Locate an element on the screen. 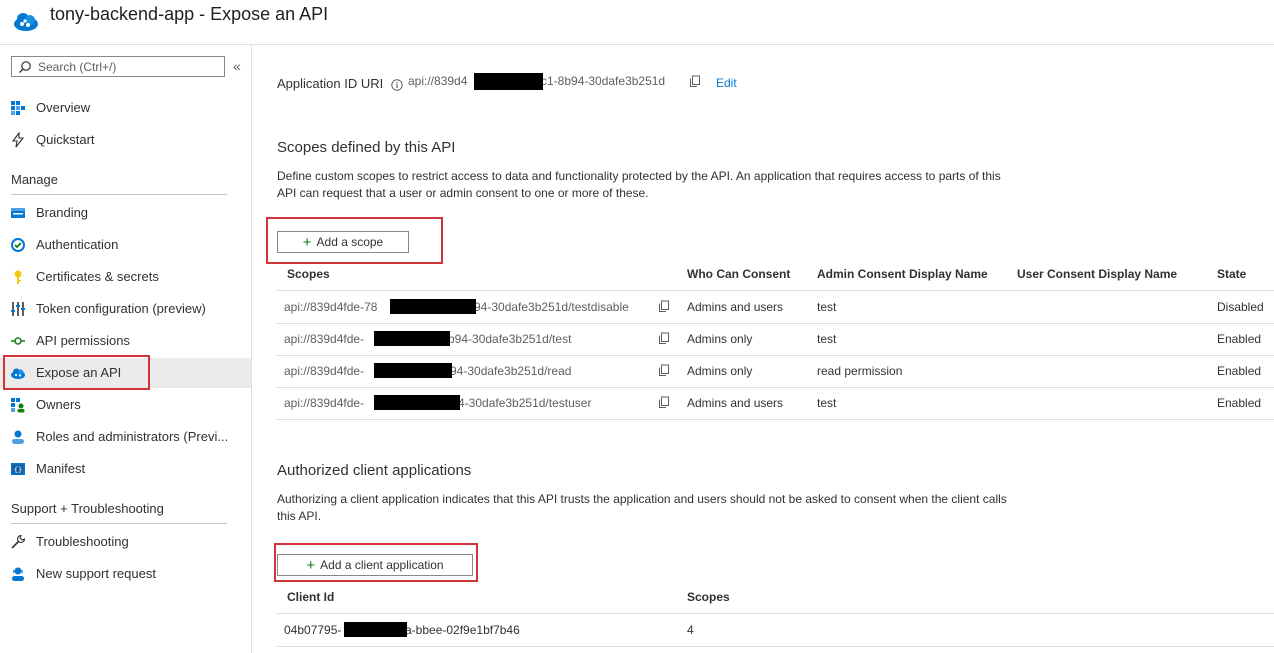 This screenshot has height=653, width=1274. lightning-icon is located at coordinates (18, 139).